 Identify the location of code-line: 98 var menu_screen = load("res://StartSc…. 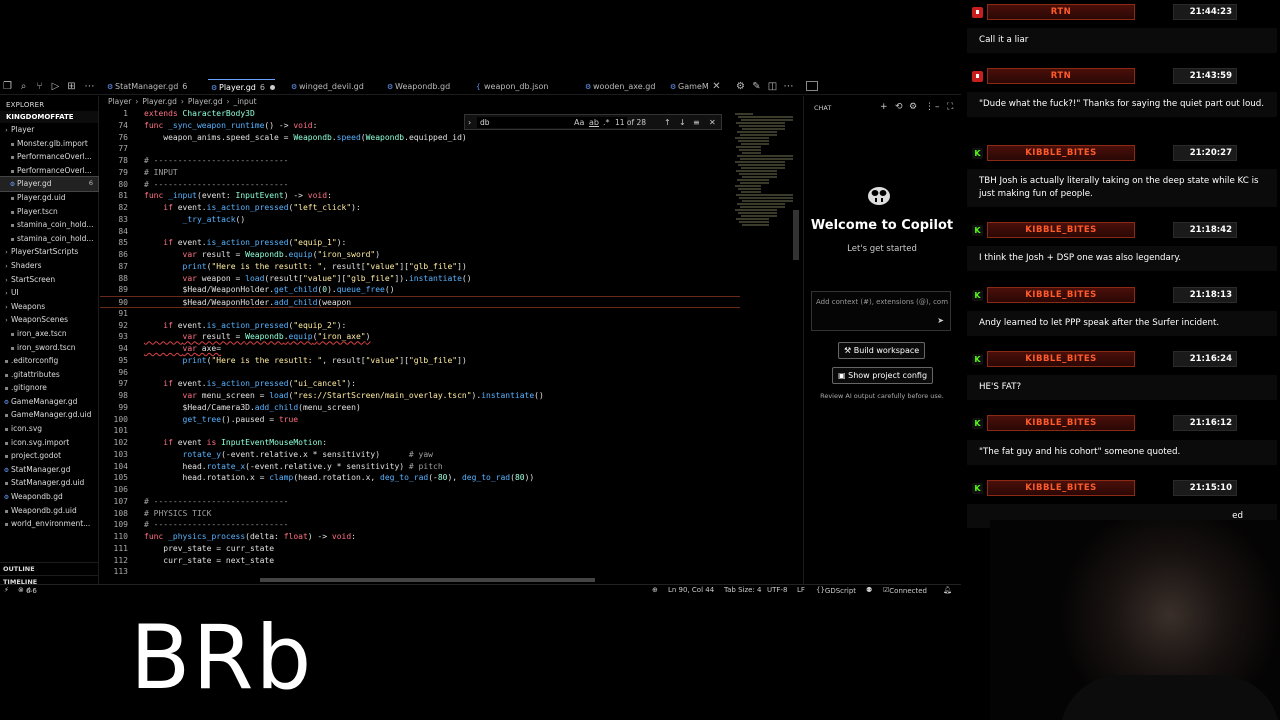
(420, 396).